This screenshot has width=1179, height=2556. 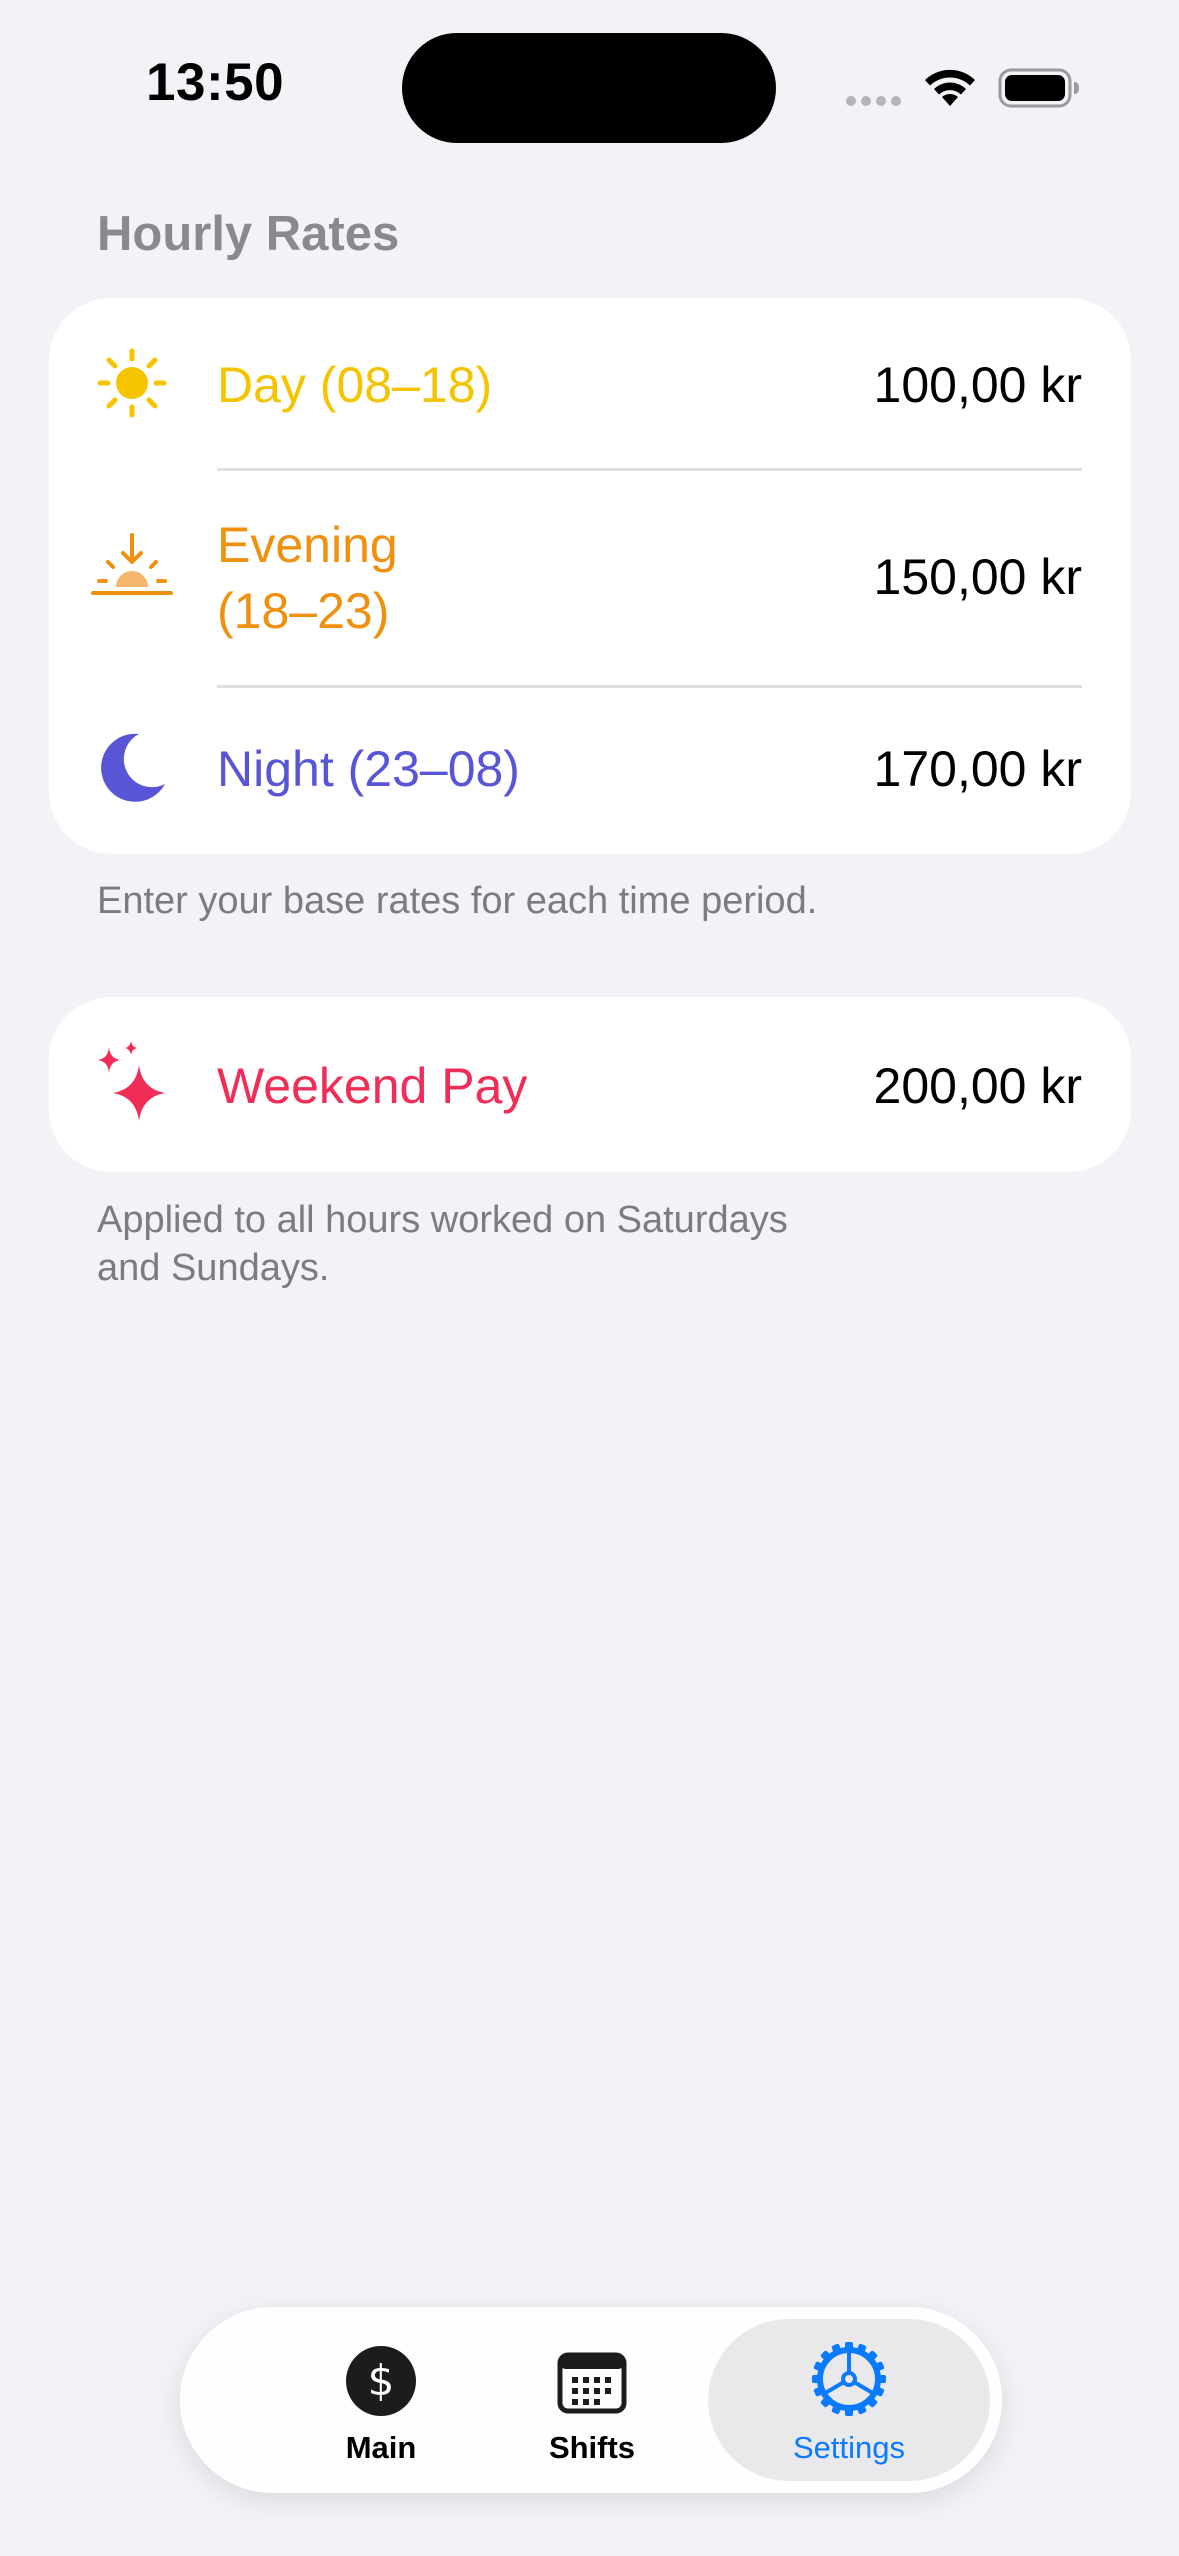 I want to click on battery-icon, so click(x=1038, y=88).